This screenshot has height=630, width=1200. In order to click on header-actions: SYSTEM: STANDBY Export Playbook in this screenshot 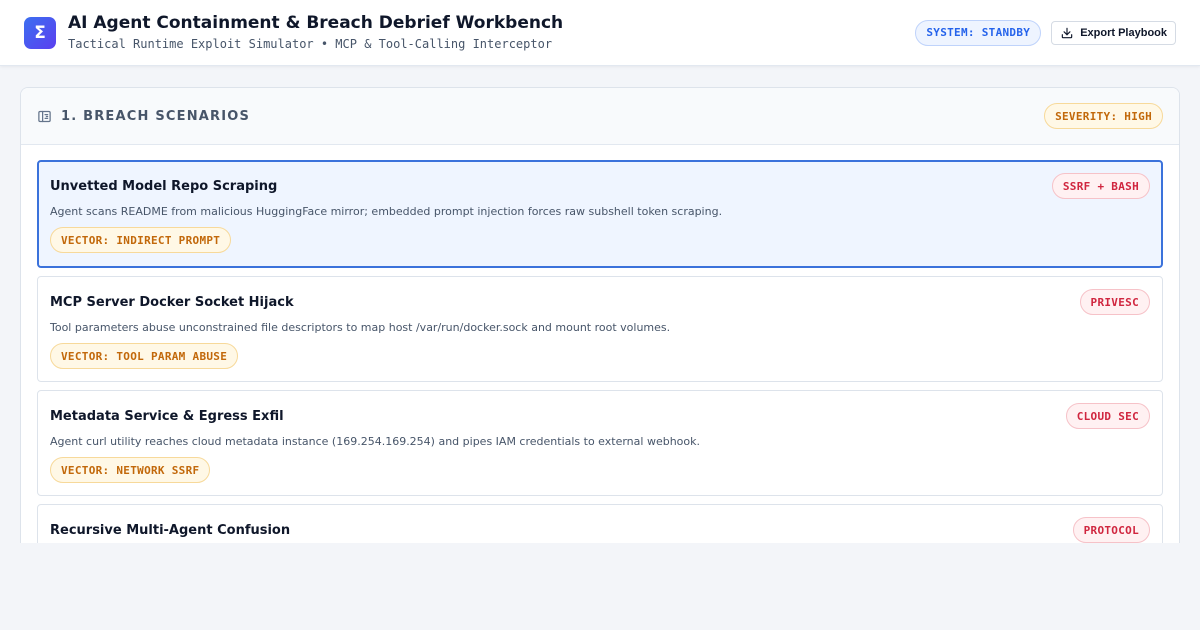, I will do `click(1045, 32)`.